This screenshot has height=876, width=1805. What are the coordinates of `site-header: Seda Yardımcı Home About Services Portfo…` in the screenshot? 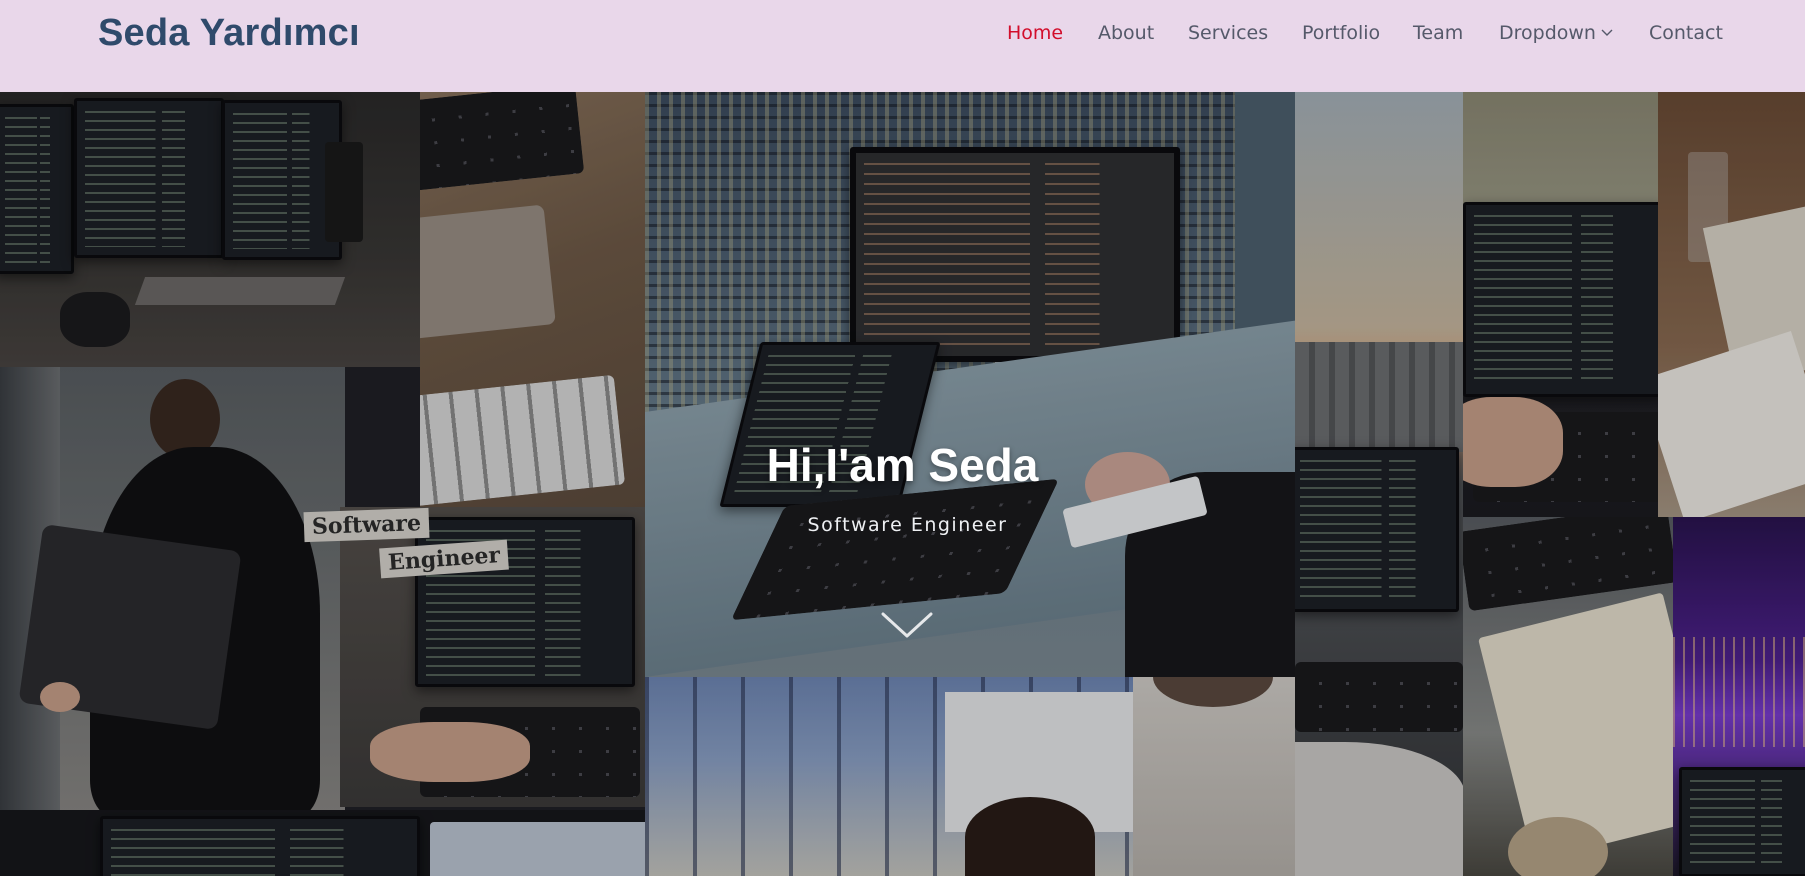 It's located at (902, 46).